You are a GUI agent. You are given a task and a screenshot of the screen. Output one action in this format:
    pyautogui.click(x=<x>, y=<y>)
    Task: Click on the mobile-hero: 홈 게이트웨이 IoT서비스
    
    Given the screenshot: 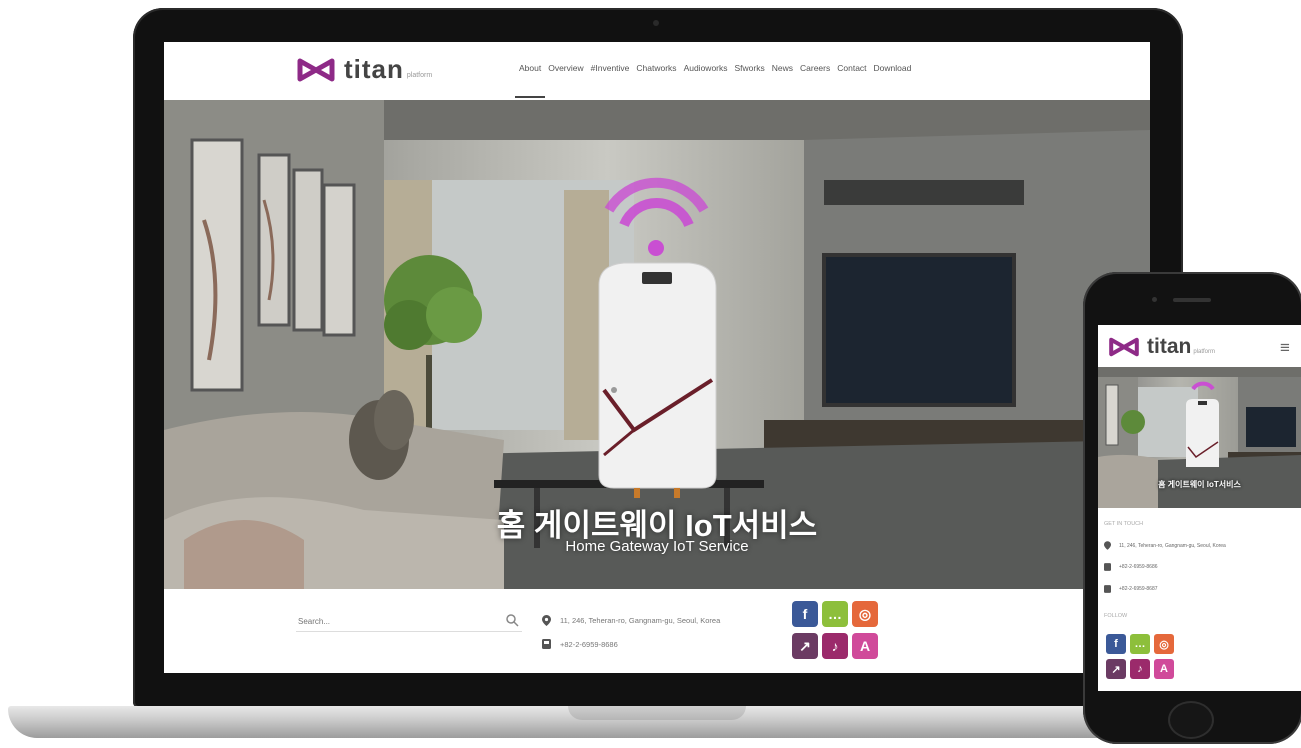 What is the action you would take?
    pyautogui.click(x=1199, y=437)
    